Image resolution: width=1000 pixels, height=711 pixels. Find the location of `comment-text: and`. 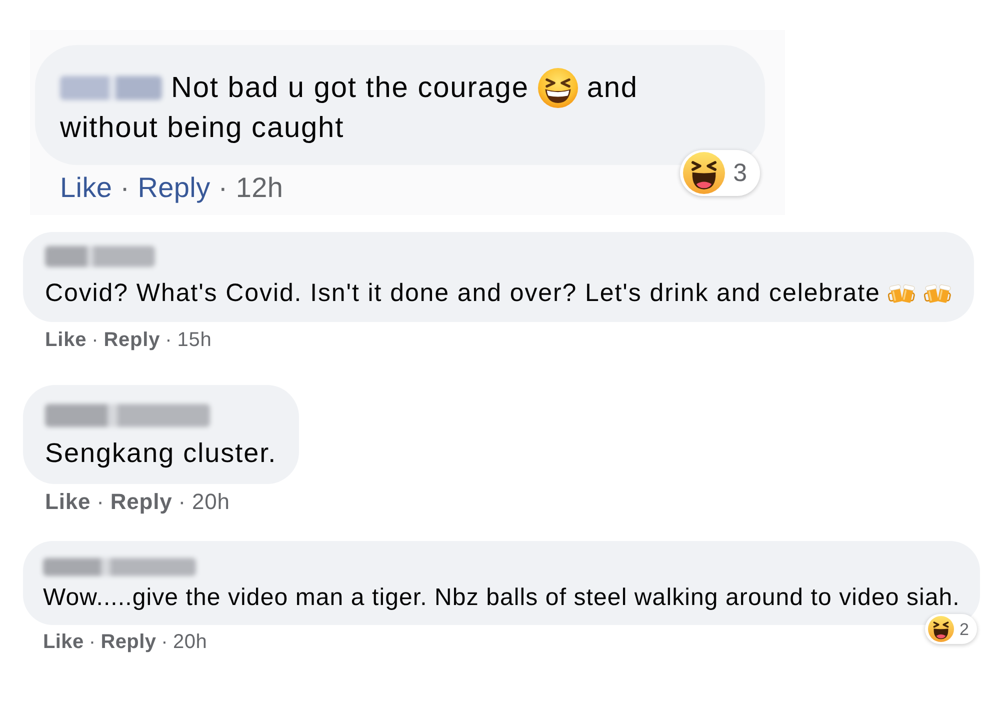

comment-text: and is located at coordinates (612, 88).